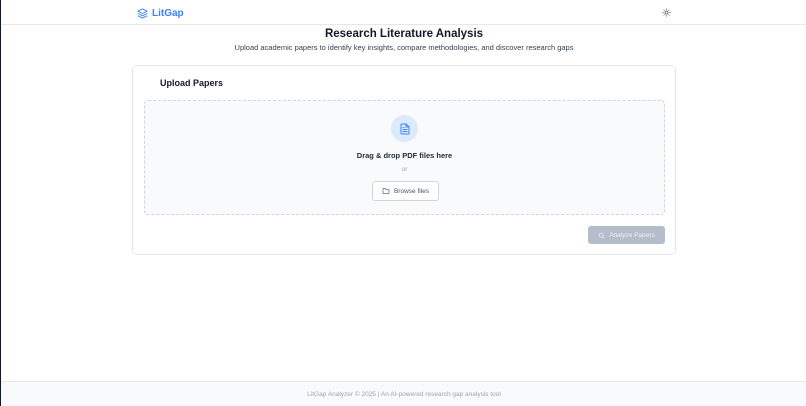 Image resolution: width=806 pixels, height=406 pixels. I want to click on brand-name: LitGap, so click(168, 13).